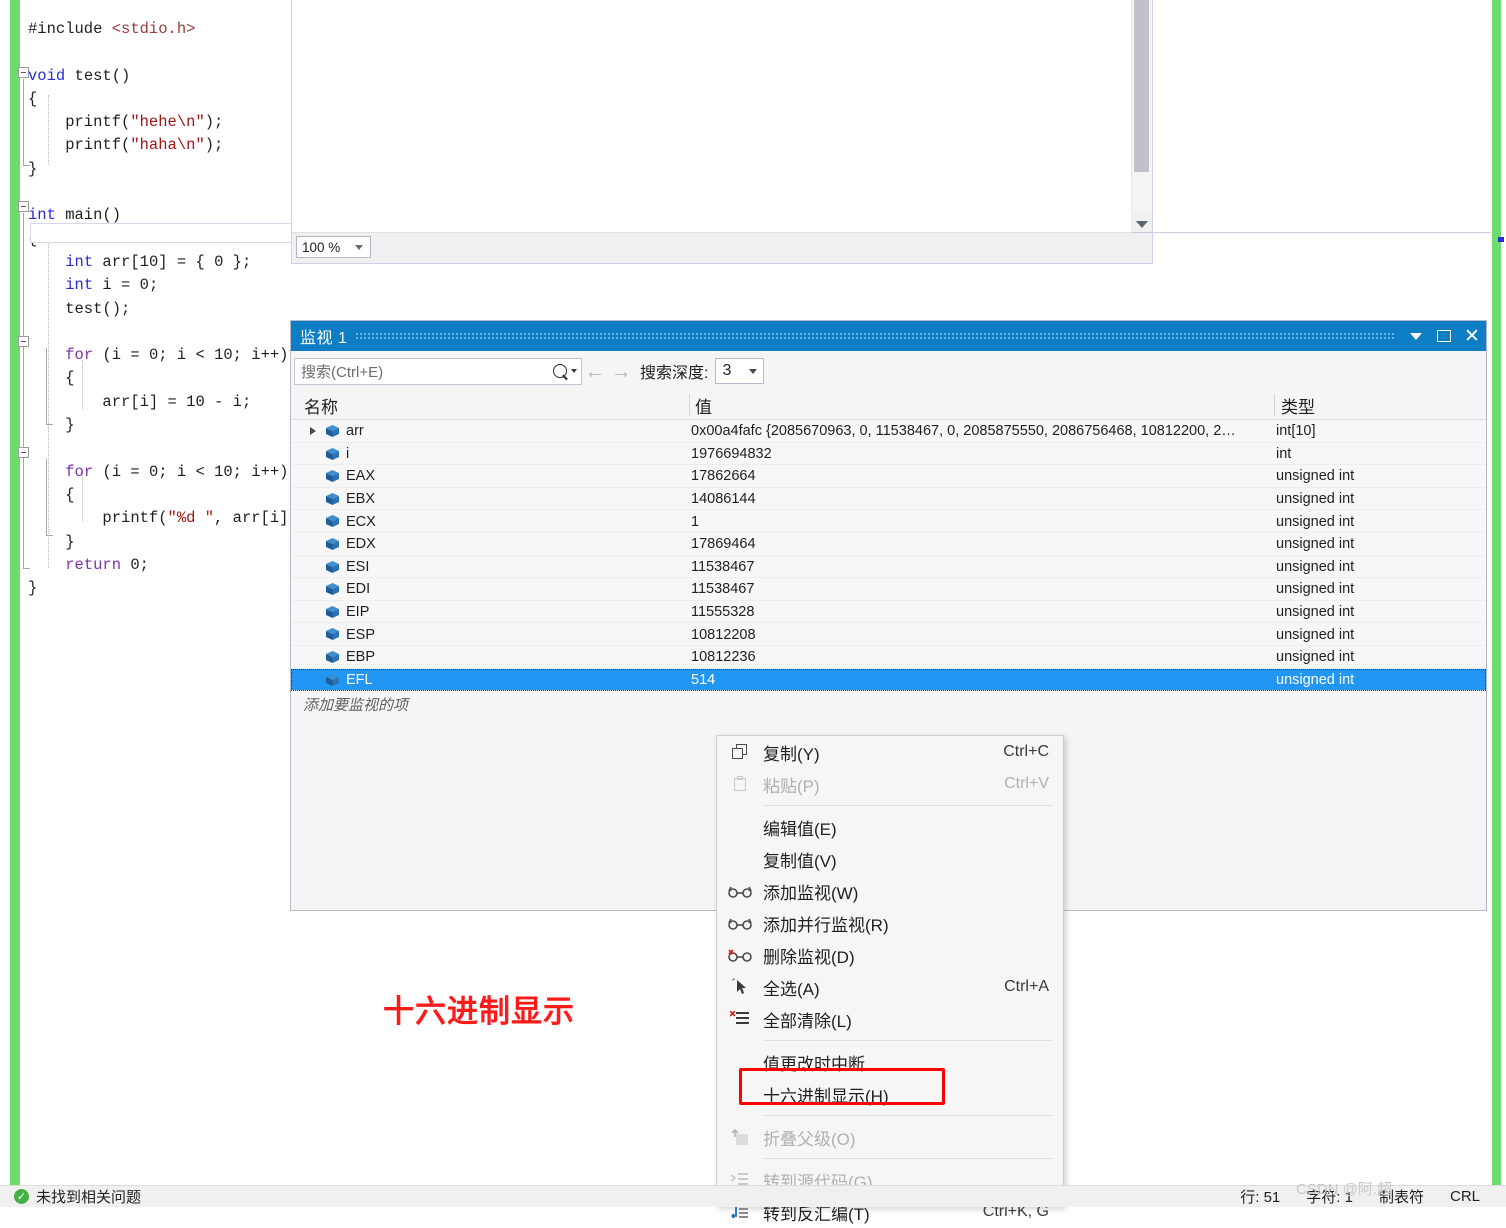  Describe the element at coordinates (107, 401) in the screenshot. I see `code-token: arr[i] =` at that location.